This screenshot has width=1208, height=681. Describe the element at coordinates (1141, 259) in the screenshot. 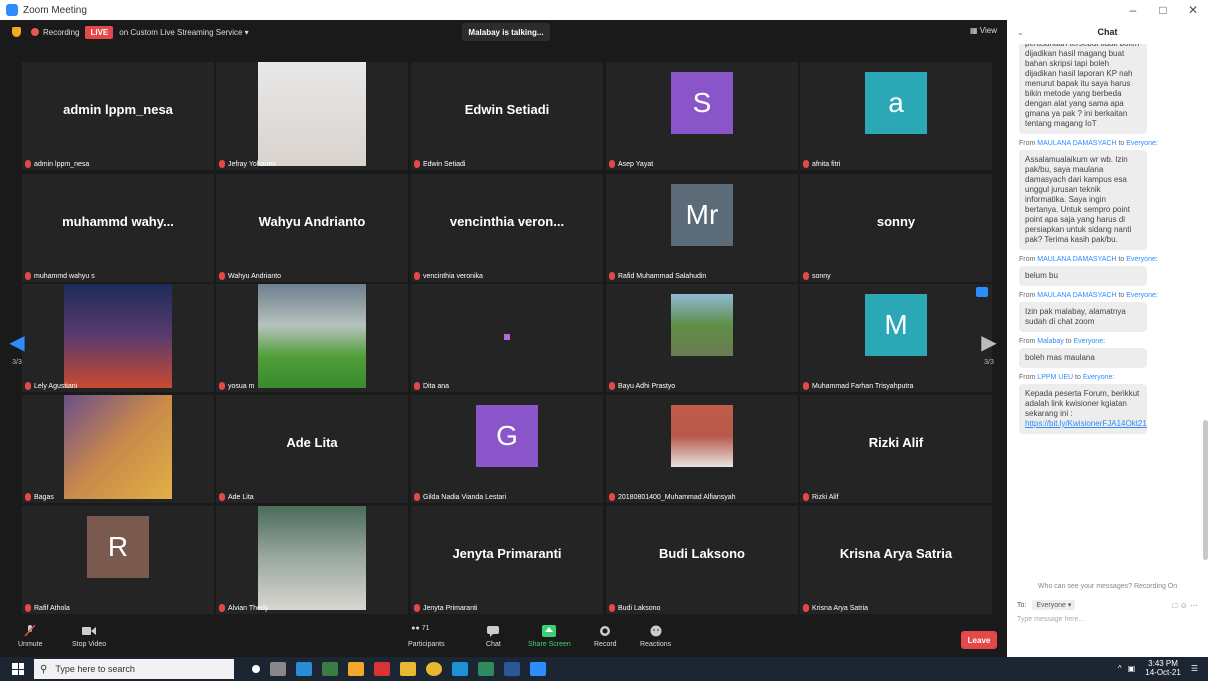

I see `recipient-name: Everyone` at that location.